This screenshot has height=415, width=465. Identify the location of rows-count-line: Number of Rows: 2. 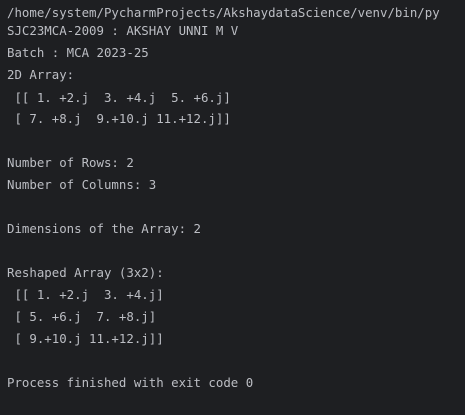
(70, 162).